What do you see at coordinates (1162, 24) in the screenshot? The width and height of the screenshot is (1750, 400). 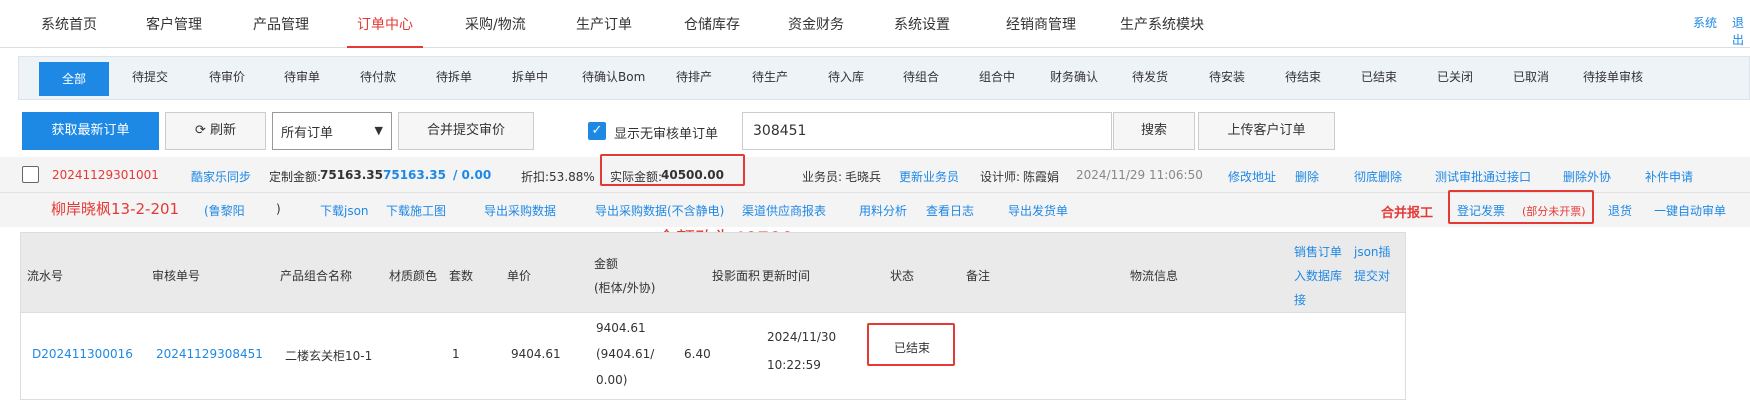 I see `nav-production-system: 生产系统模块` at bounding box center [1162, 24].